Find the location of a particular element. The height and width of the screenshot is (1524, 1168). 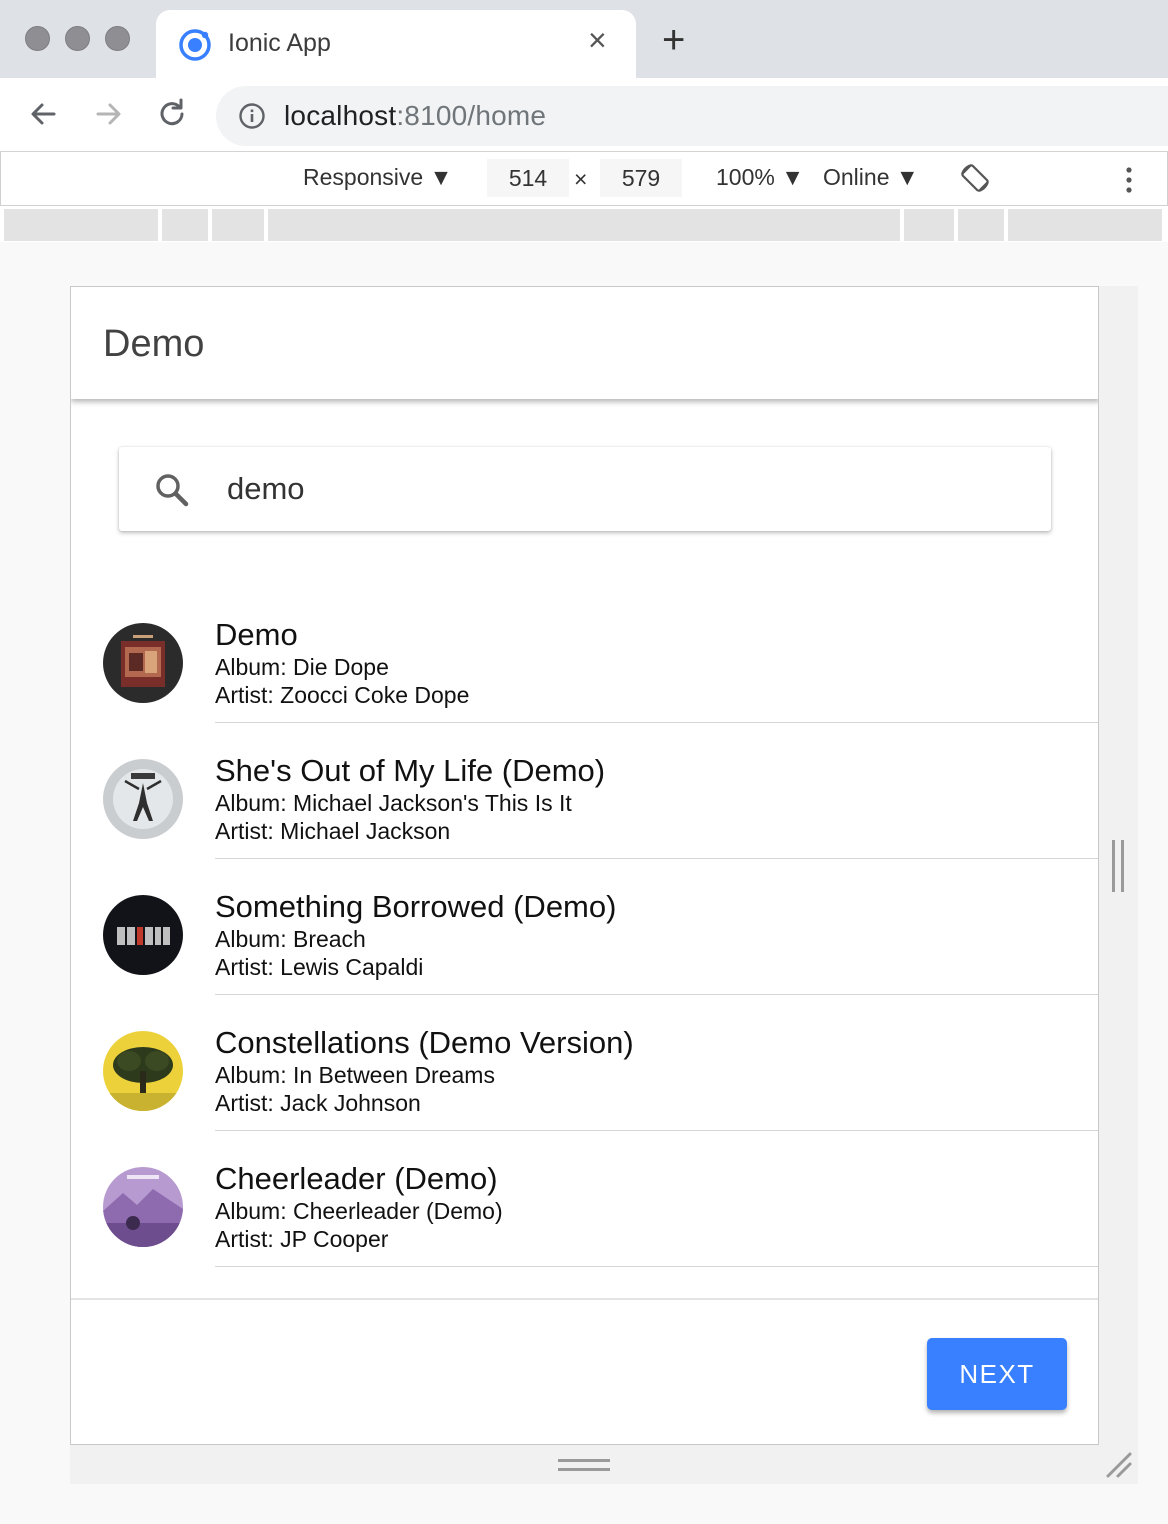

device-toolbar: Responsive ▼ 514 × 579 100% ▼ Online ▼ is located at coordinates (584, 179).